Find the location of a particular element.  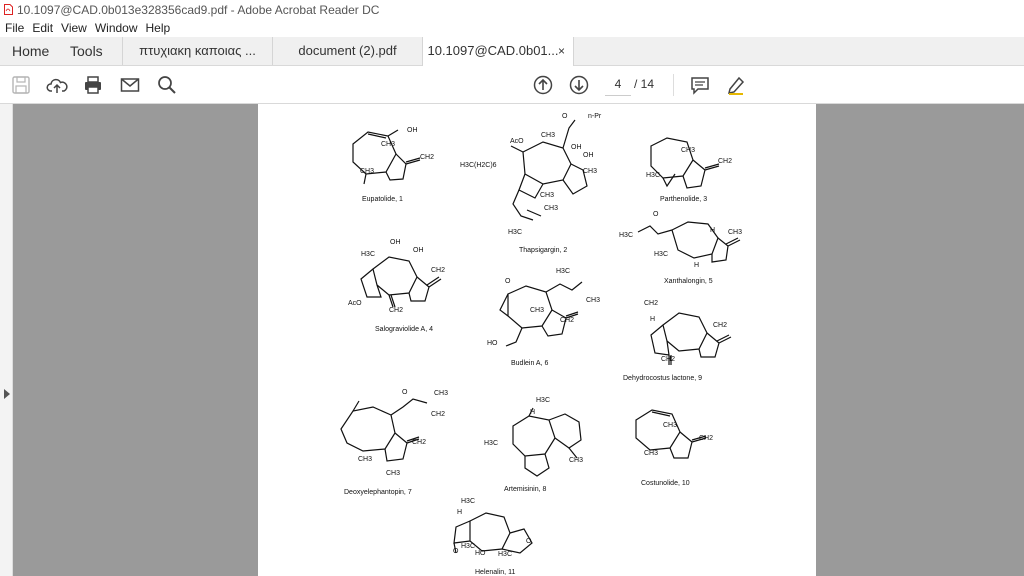

eupatolide-ch3-label-2: CH3 is located at coordinates (367, 171).